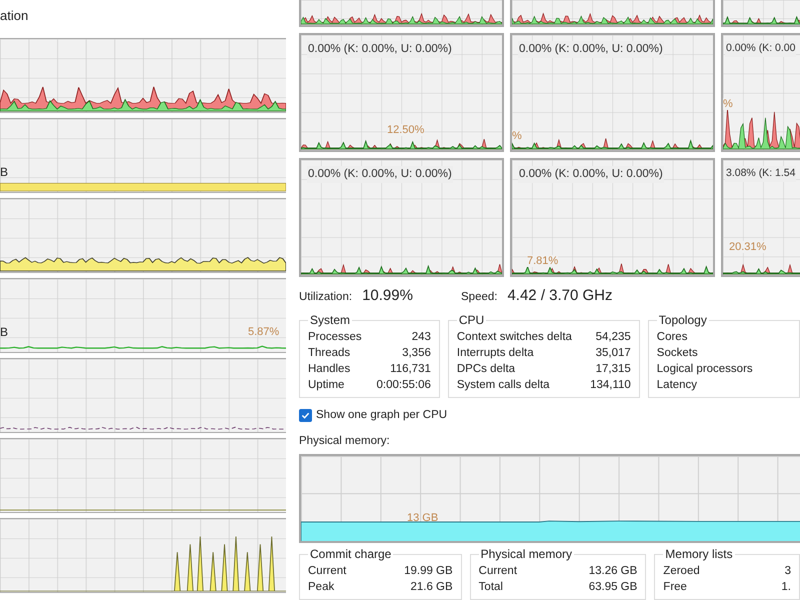 The height and width of the screenshot is (600, 800). I want to click on peak-label: 12.50%, so click(405, 130).